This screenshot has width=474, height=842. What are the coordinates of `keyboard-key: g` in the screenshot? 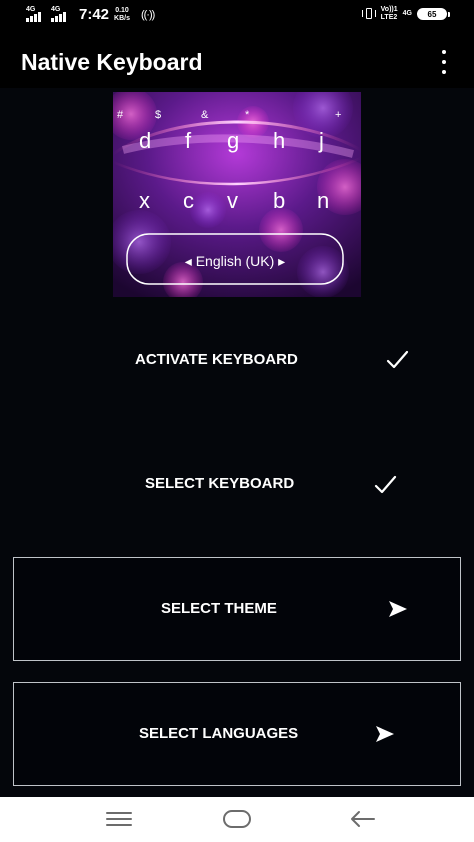 It's located at (233, 140).